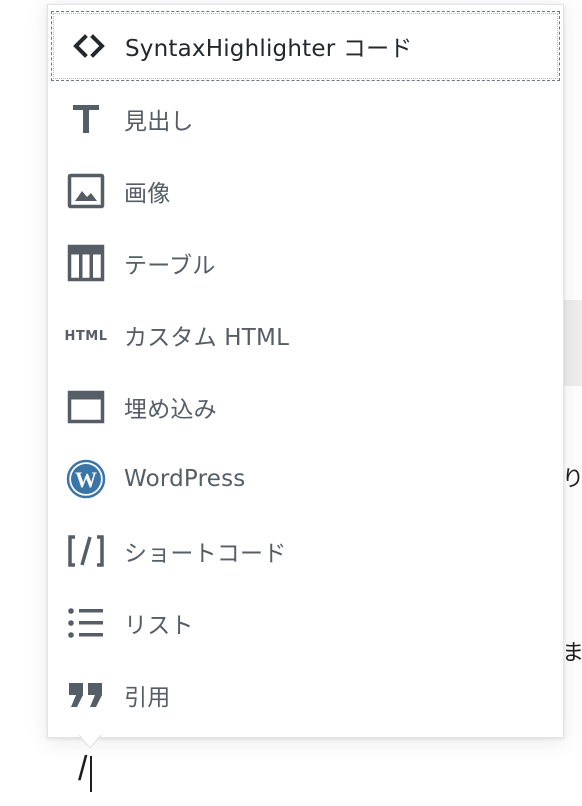  I want to click on block-item-table: テーブル, so click(305, 263).